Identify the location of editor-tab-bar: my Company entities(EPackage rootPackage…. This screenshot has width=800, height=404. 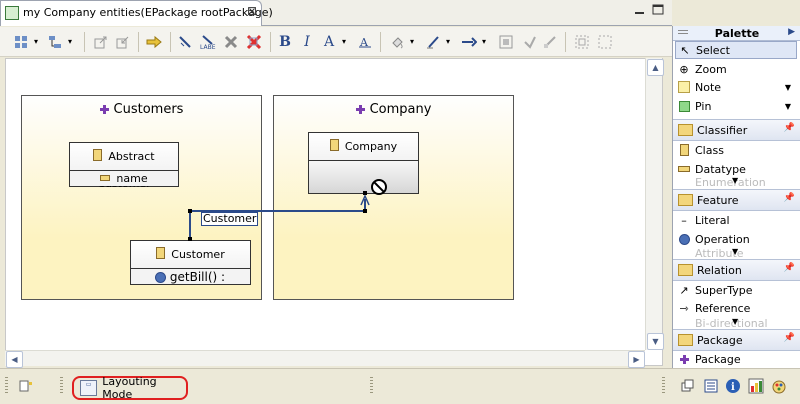
(336, 13).